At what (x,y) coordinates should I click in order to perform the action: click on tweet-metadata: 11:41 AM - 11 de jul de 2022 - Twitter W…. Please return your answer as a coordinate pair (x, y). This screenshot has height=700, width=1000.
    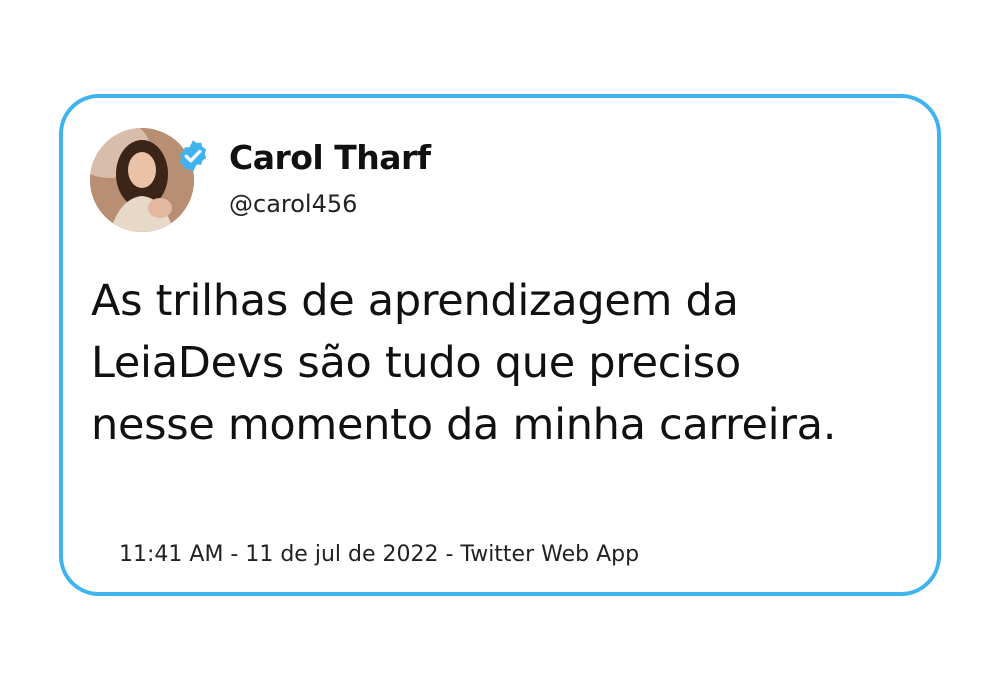
    Looking at the image, I should click on (379, 554).